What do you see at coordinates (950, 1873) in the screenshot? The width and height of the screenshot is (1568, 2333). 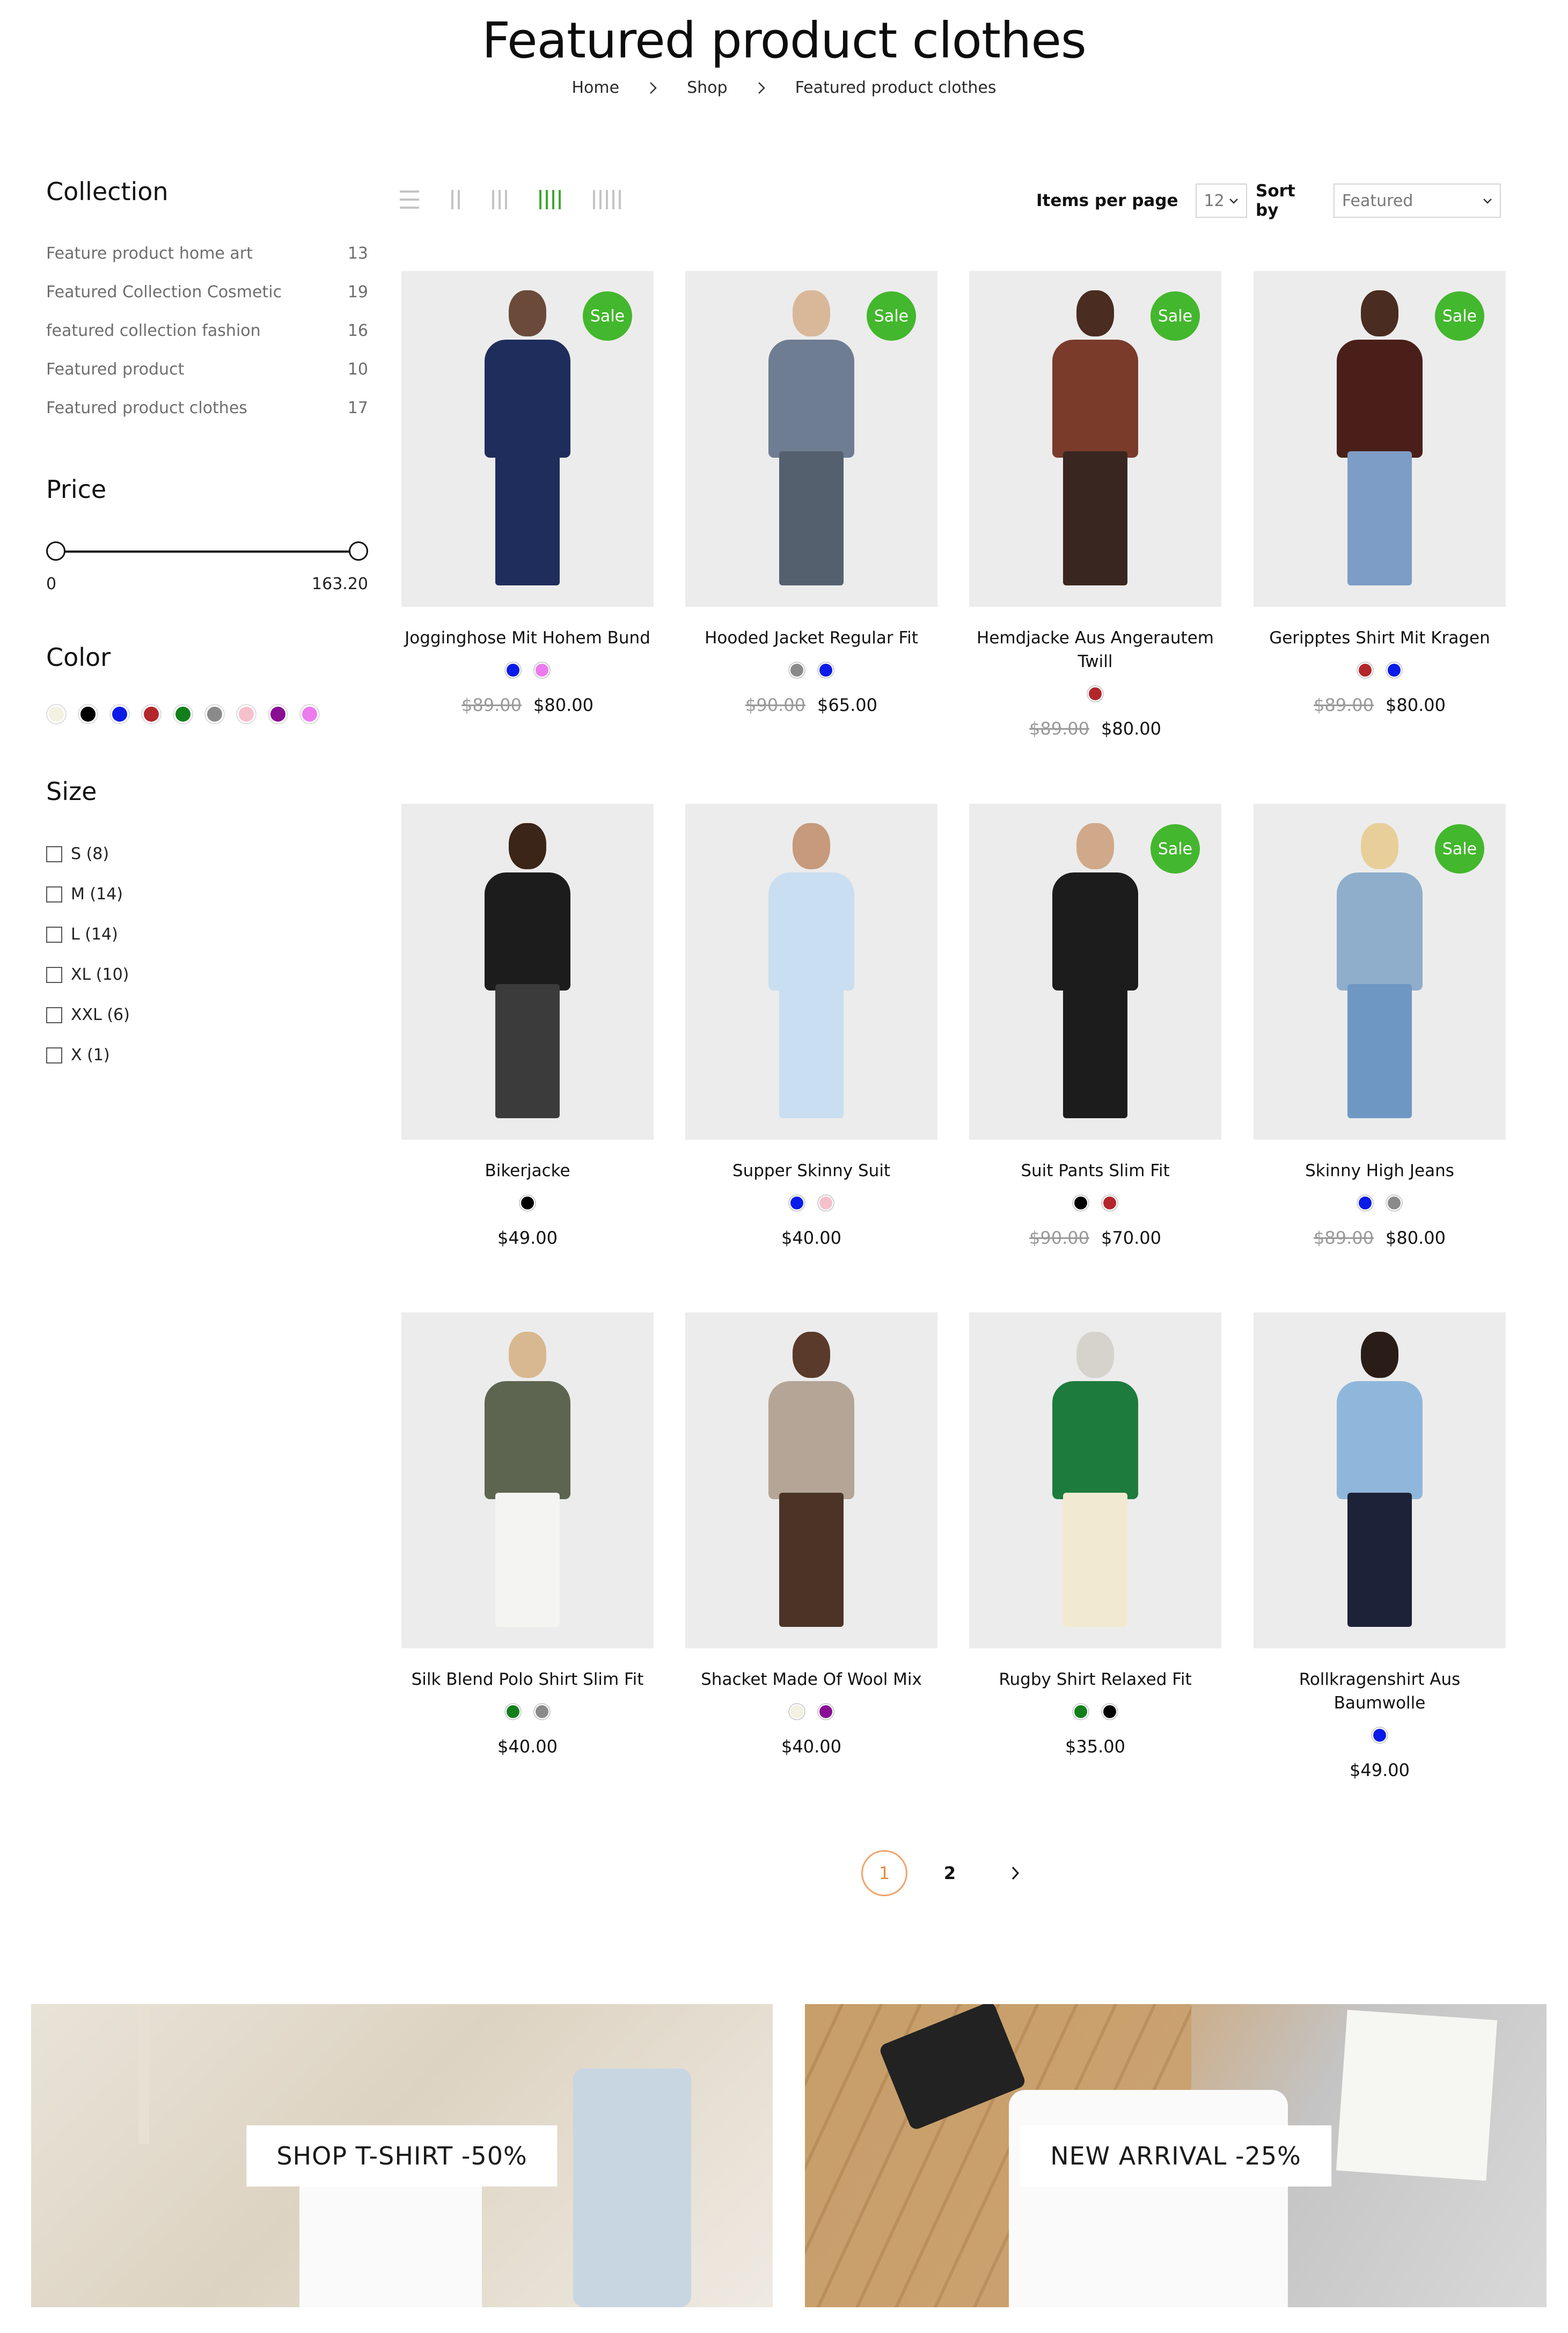 I see `page-2-button: 2` at bounding box center [950, 1873].